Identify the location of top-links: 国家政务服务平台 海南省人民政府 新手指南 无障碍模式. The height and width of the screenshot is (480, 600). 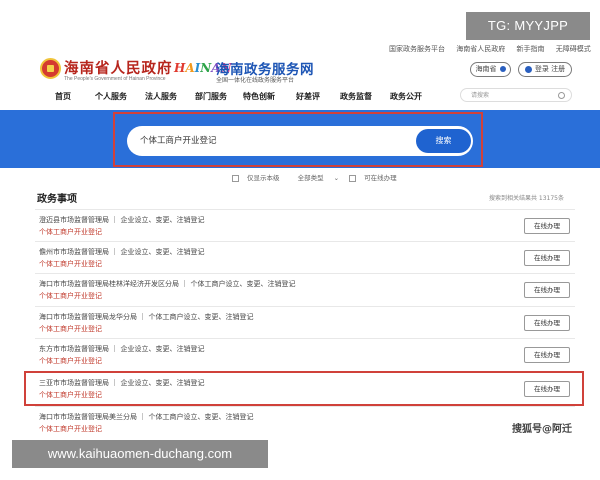
(494, 49).